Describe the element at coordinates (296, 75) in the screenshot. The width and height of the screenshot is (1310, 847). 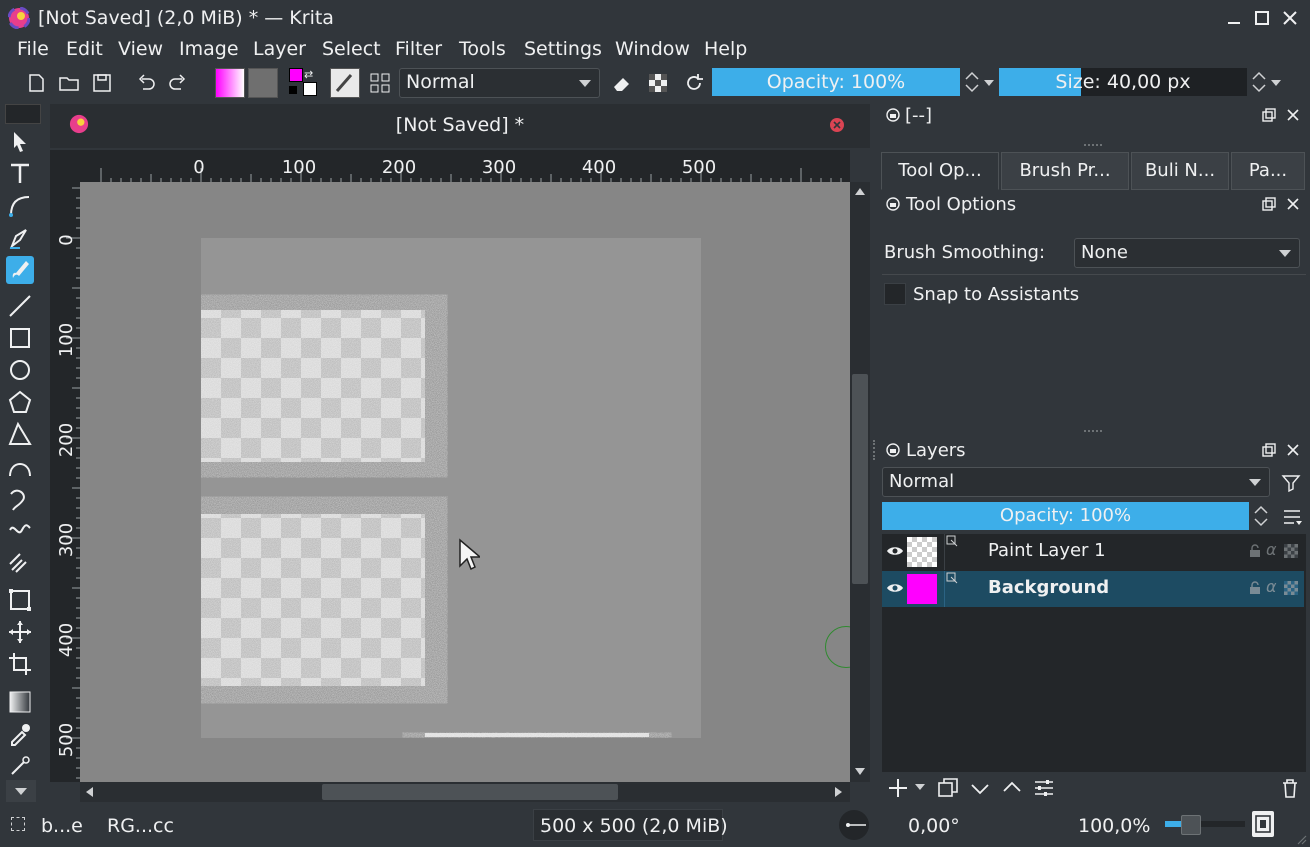
I see `foreground-color-swatch` at that location.